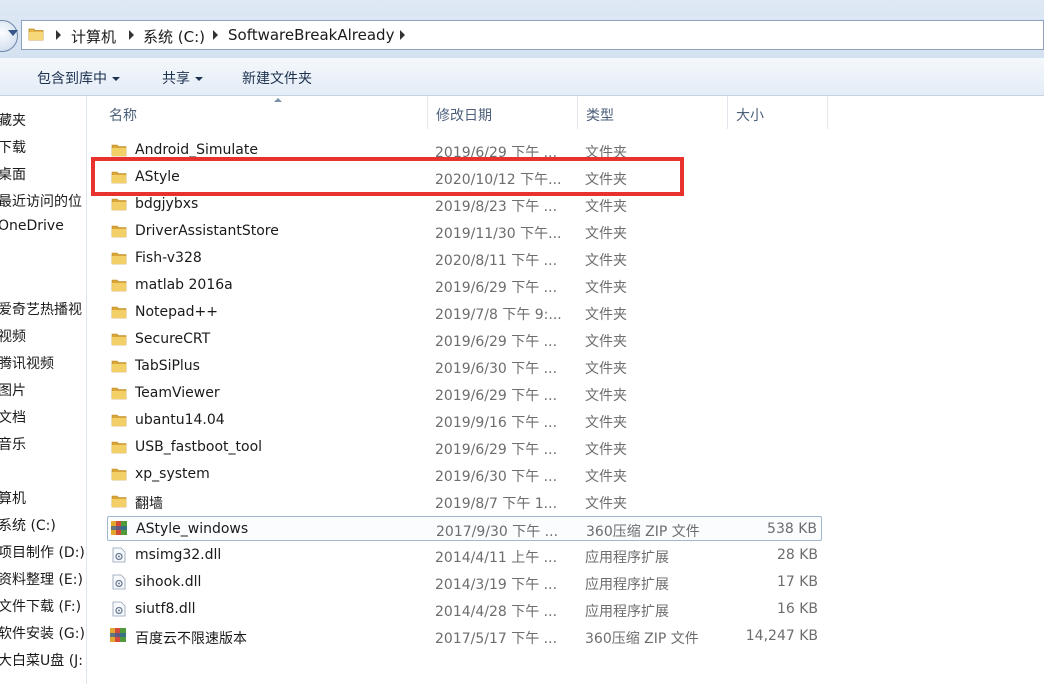 The height and width of the screenshot is (684, 1044). I want to click on file-row: DriverAssistantStore 2019/11/30 下午... 文件夹, so click(464, 231).